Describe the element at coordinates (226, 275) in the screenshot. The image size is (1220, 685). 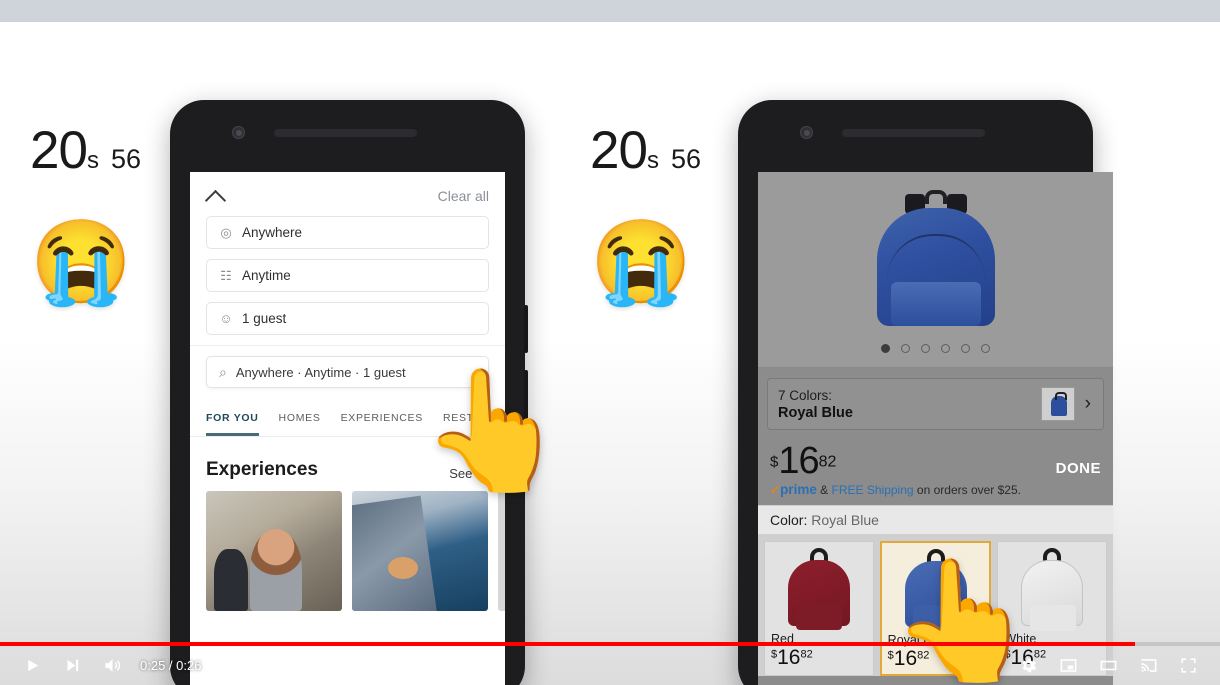
I see `calendar-icon: ☷` at that location.